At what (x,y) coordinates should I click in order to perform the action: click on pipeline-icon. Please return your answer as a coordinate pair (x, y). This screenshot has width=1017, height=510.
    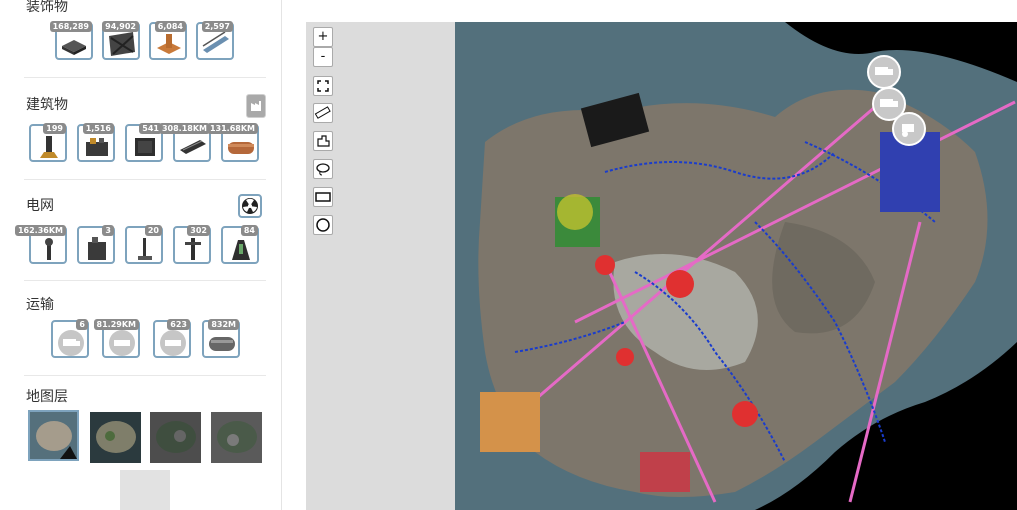
    Looking at the image, I should click on (241, 148).